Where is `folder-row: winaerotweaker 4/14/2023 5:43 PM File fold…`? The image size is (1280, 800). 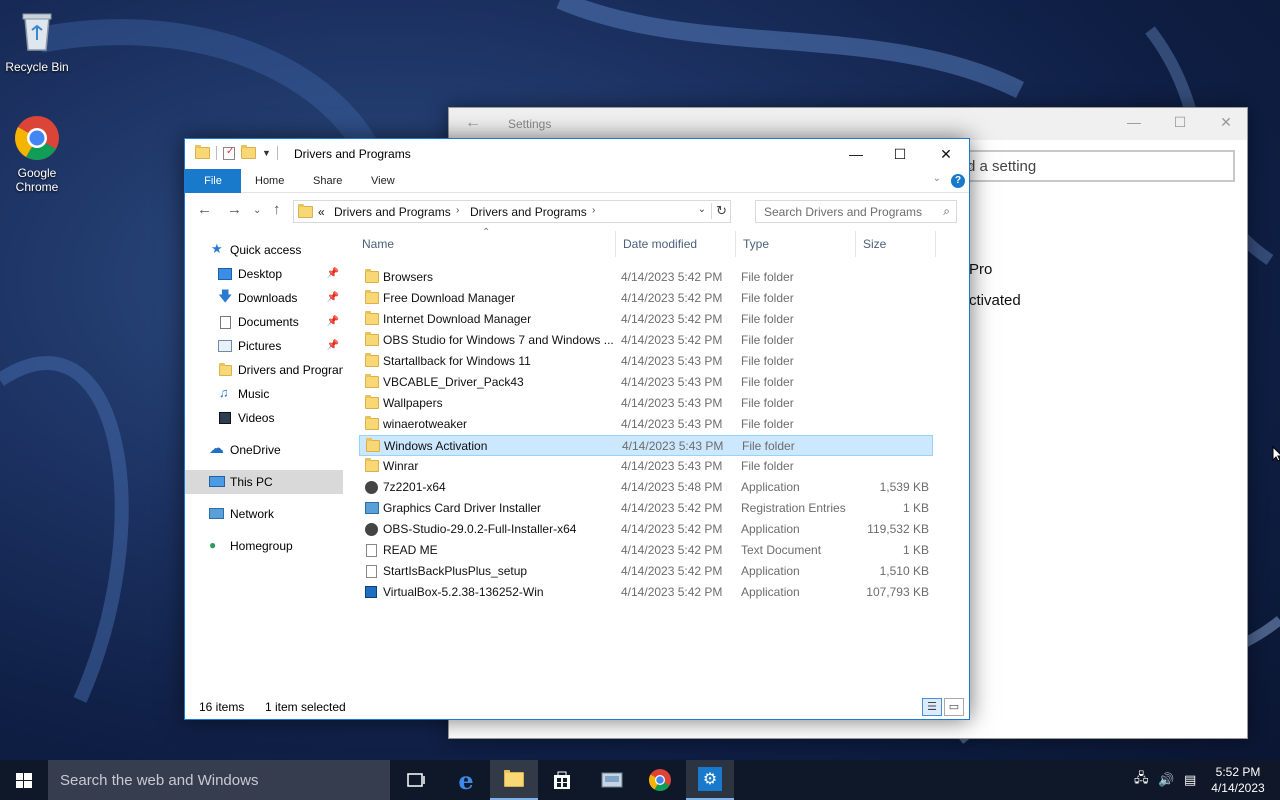
folder-row: winaerotweaker 4/14/2023 5:43 PM File fold… is located at coordinates (646, 424).